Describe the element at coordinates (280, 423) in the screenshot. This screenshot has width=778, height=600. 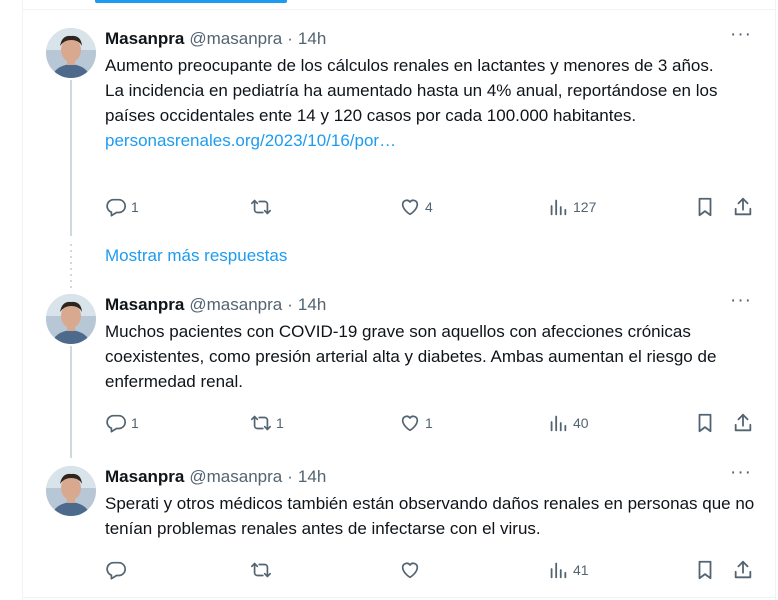
I see `repost-count: 1` at that location.